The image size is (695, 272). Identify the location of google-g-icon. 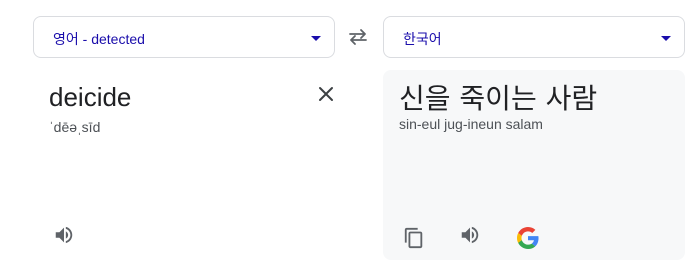
(528, 238).